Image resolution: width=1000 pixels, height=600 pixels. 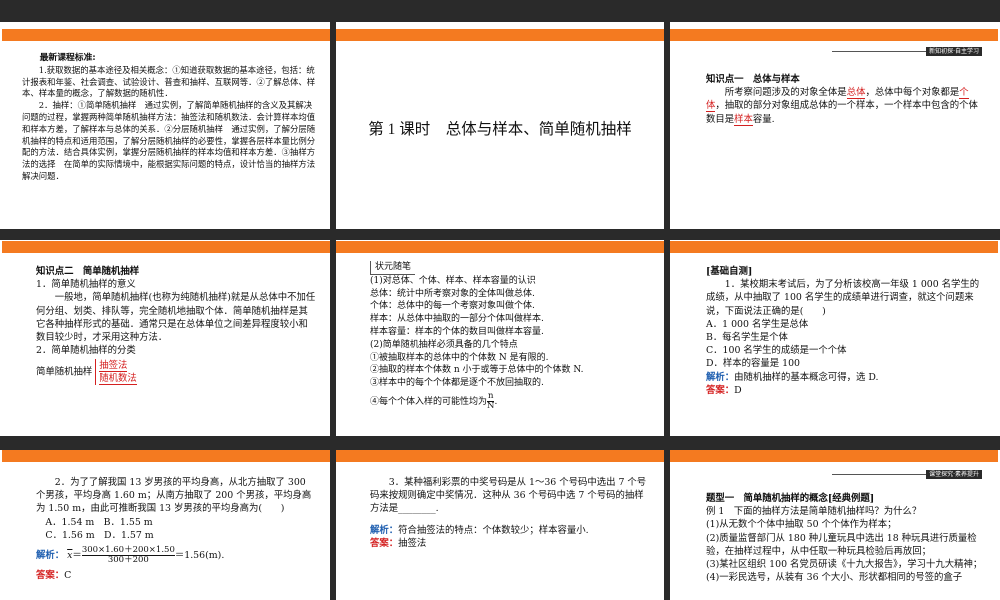 I want to click on top-bar, so click(x=500, y=11).